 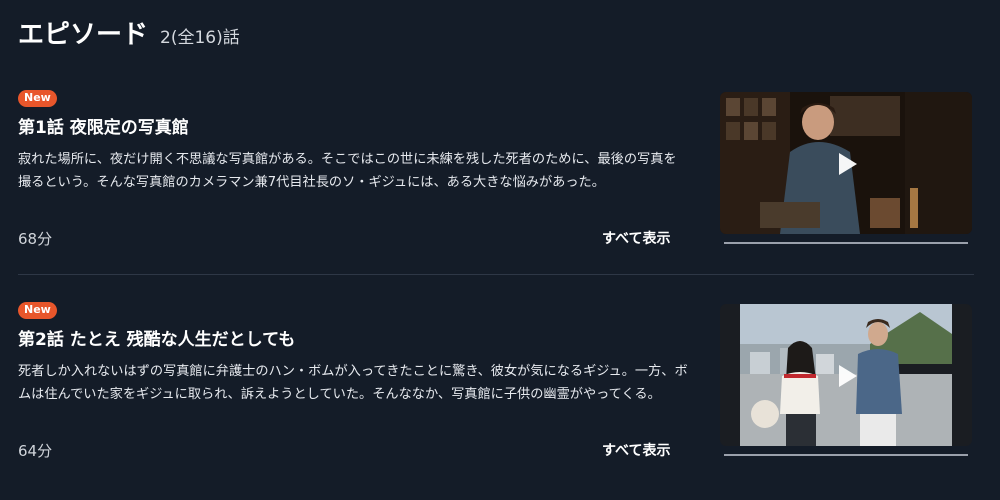 I want to click on section-header: エピソード 2(全16)話, so click(x=129, y=34).